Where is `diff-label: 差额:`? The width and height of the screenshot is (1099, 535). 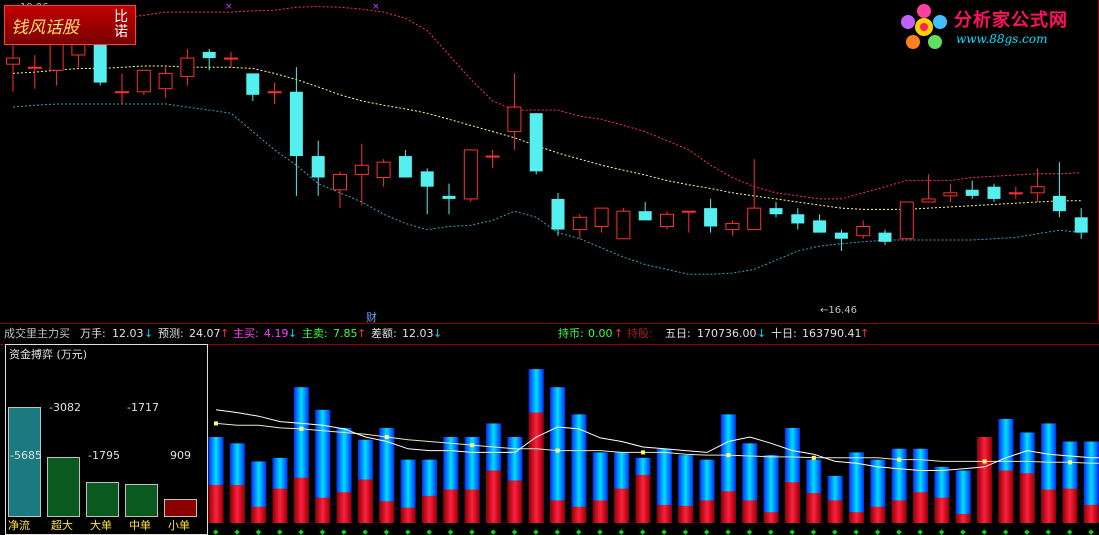 diff-label: 差额: is located at coordinates (384, 333).